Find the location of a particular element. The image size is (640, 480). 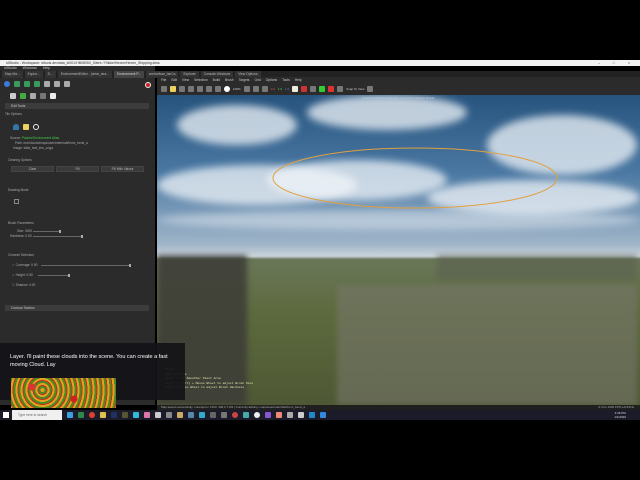

select-icon is located at coordinates (164, 89).